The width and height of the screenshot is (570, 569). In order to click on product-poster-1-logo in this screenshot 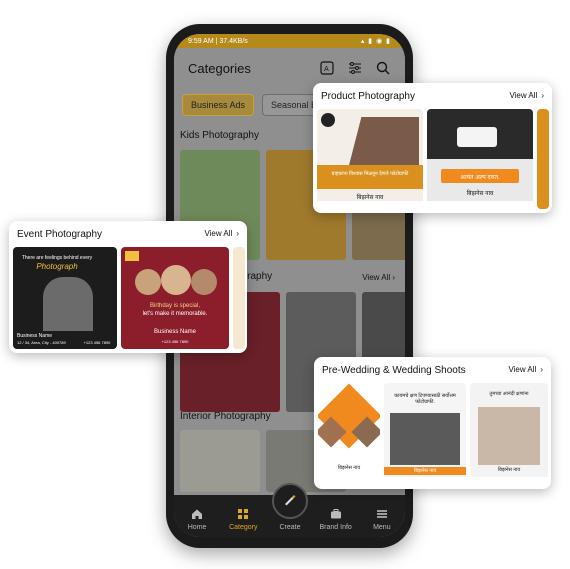, I will do `click(328, 120)`.